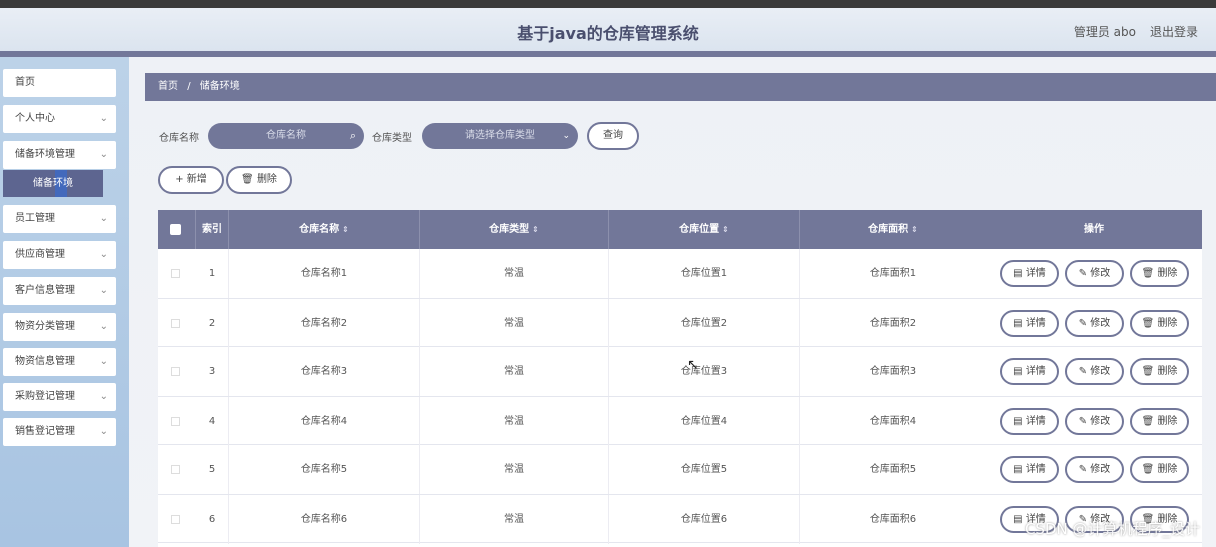 Image resolution: width=1216 pixels, height=547 pixels. I want to click on cell-name: 仓库名称6, so click(324, 519).